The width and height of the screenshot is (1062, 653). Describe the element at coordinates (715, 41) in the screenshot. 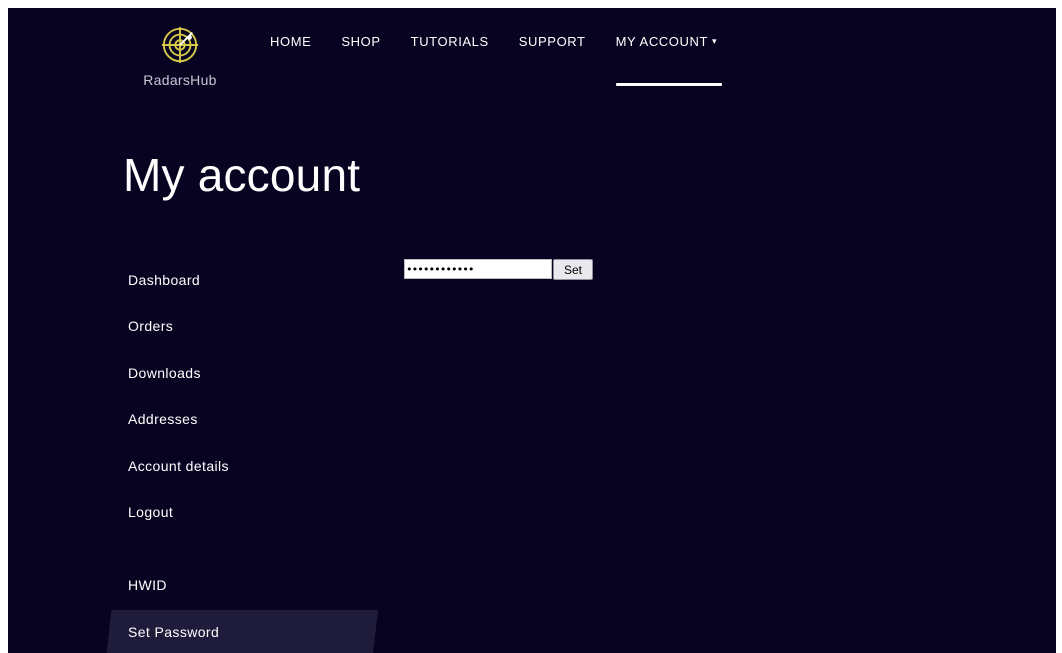

I see `chevron-down-icon: ▾` at that location.